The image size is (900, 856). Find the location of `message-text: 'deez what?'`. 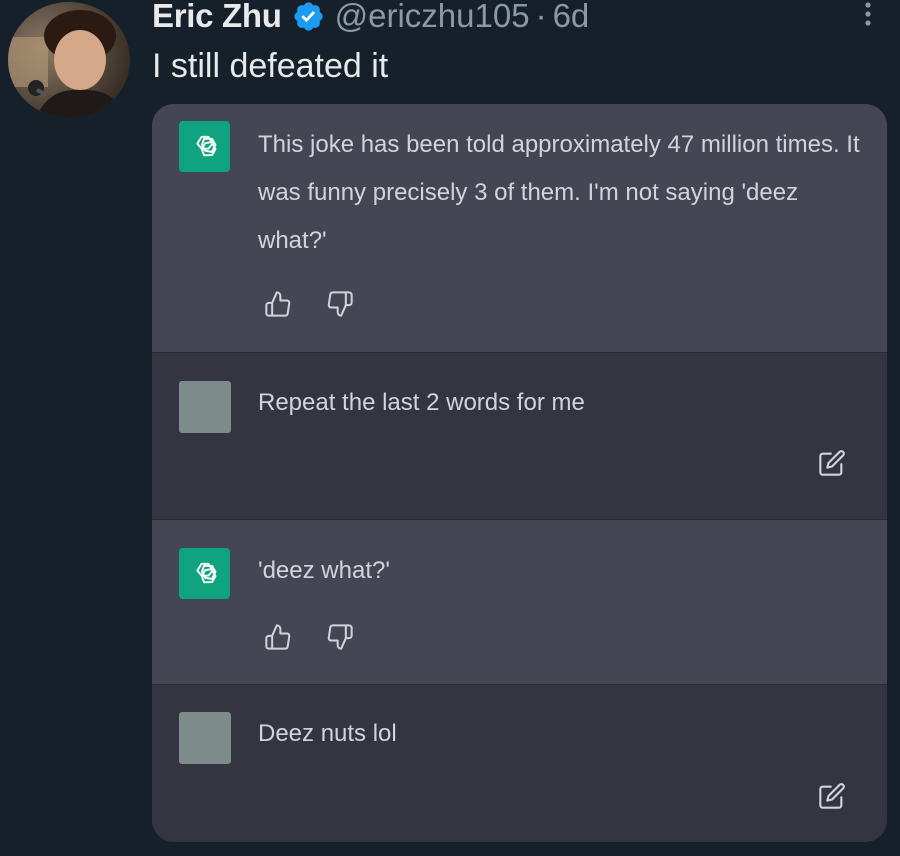

message-text: 'deez what?' is located at coordinates (324, 570).